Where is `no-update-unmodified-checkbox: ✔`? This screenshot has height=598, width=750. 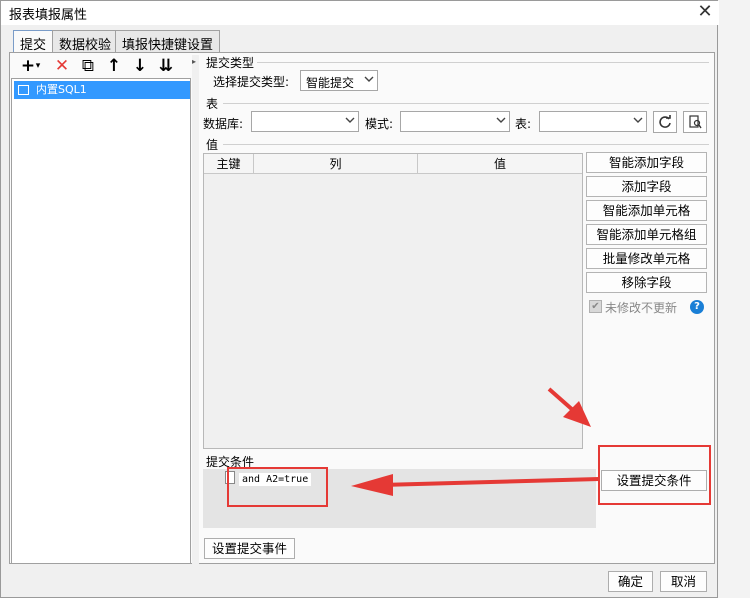 no-update-unmodified-checkbox: ✔ is located at coordinates (595, 306).